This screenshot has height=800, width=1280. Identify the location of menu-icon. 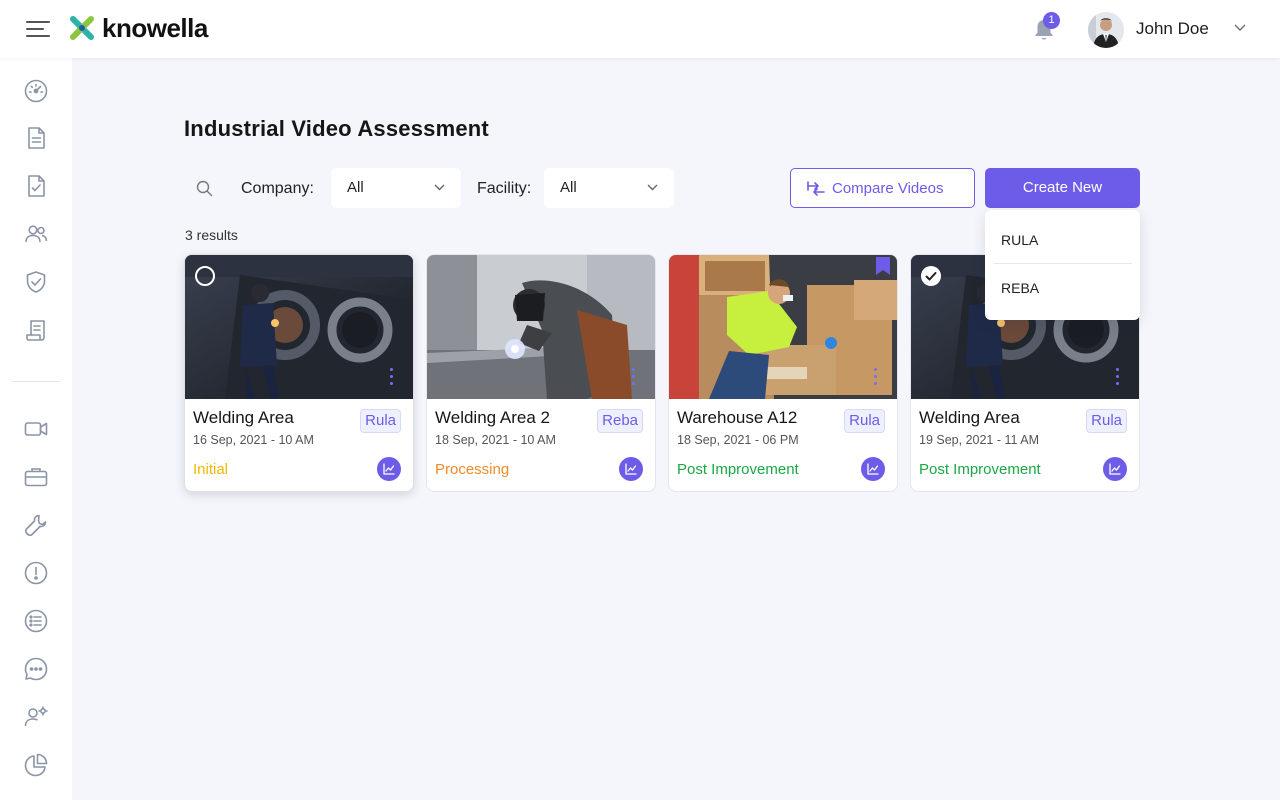
(38, 29).